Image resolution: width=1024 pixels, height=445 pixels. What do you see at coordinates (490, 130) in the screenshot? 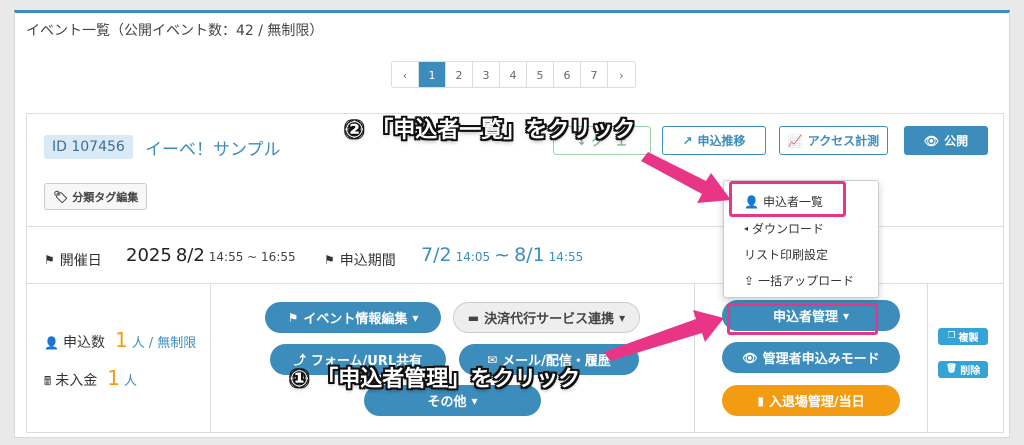
I see `annotation-step2: ② 「申込者一覧」をクリック` at bounding box center [490, 130].